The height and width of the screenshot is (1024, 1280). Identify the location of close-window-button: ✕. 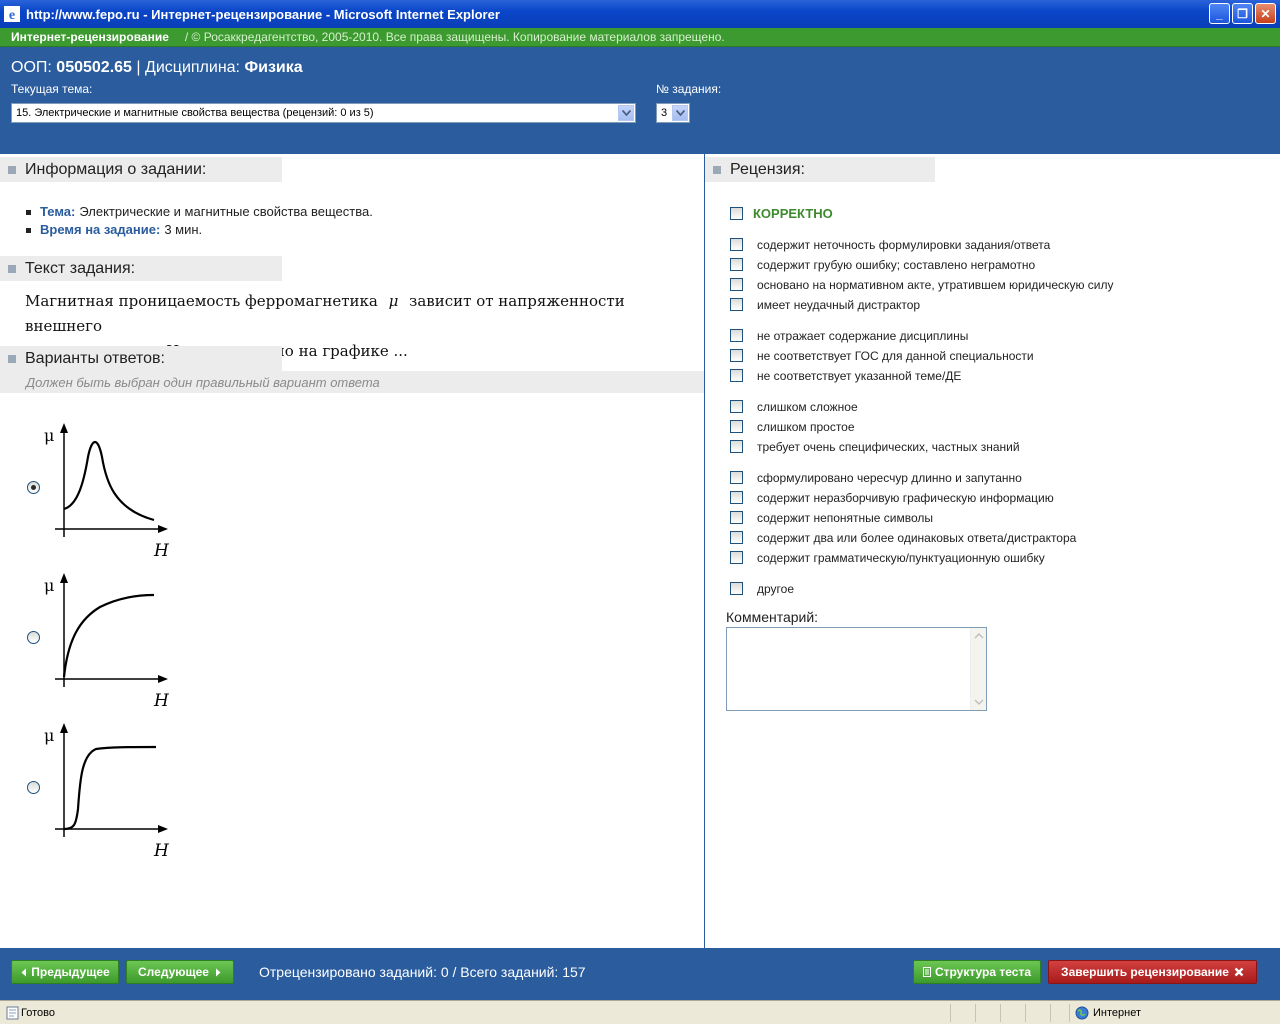
(1265, 13).